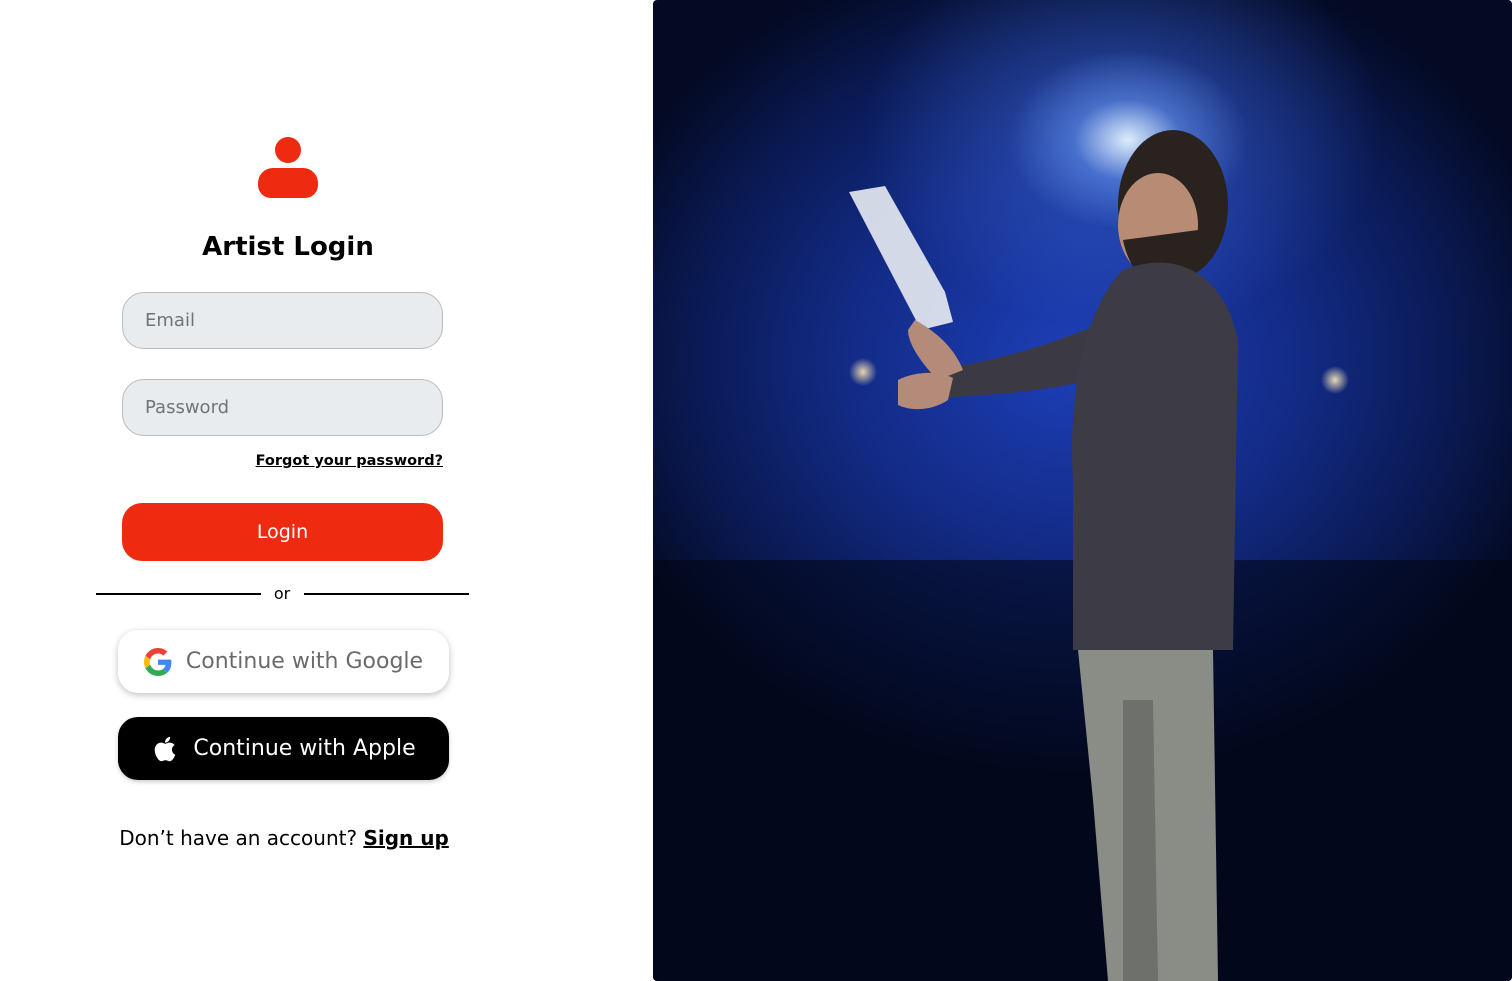 This screenshot has width=1512, height=981. Describe the element at coordinates (282, 320) in the screenshot. I see `email-field` at that location.